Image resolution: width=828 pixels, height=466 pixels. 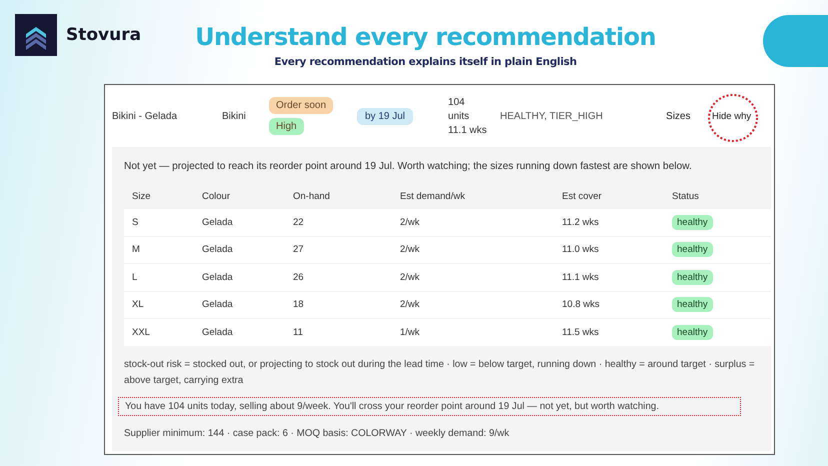 I want to click on legend-text: stock-out risk = stocked out, or projecting to stock out during the lead time · low = below target, running down · healthy = around target · surplus = above target, carrying extra, so click(x=440, y=373).